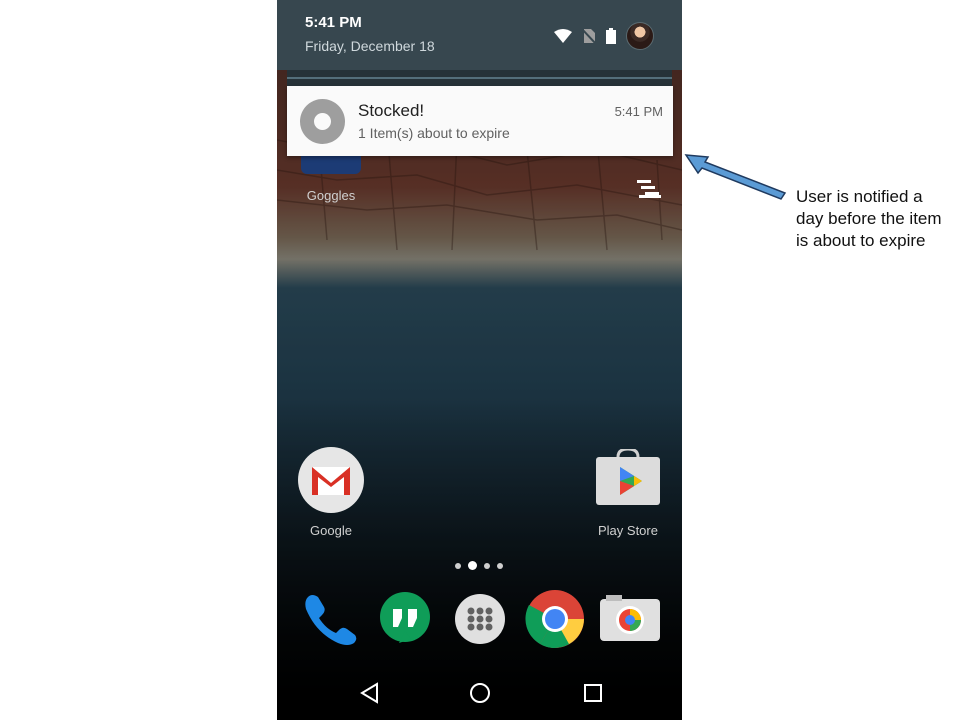 Image resolution: width=960 pixels, height=720 pixels. Describe the element at coordinates (331, 530) in the screenshot. I see `google-label: Google` at that location.